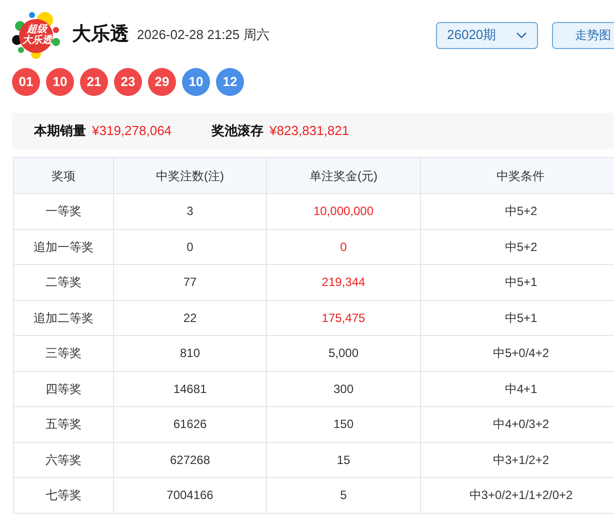  I want to click on summary-value: ¥823,831,821, so click(310, 131).